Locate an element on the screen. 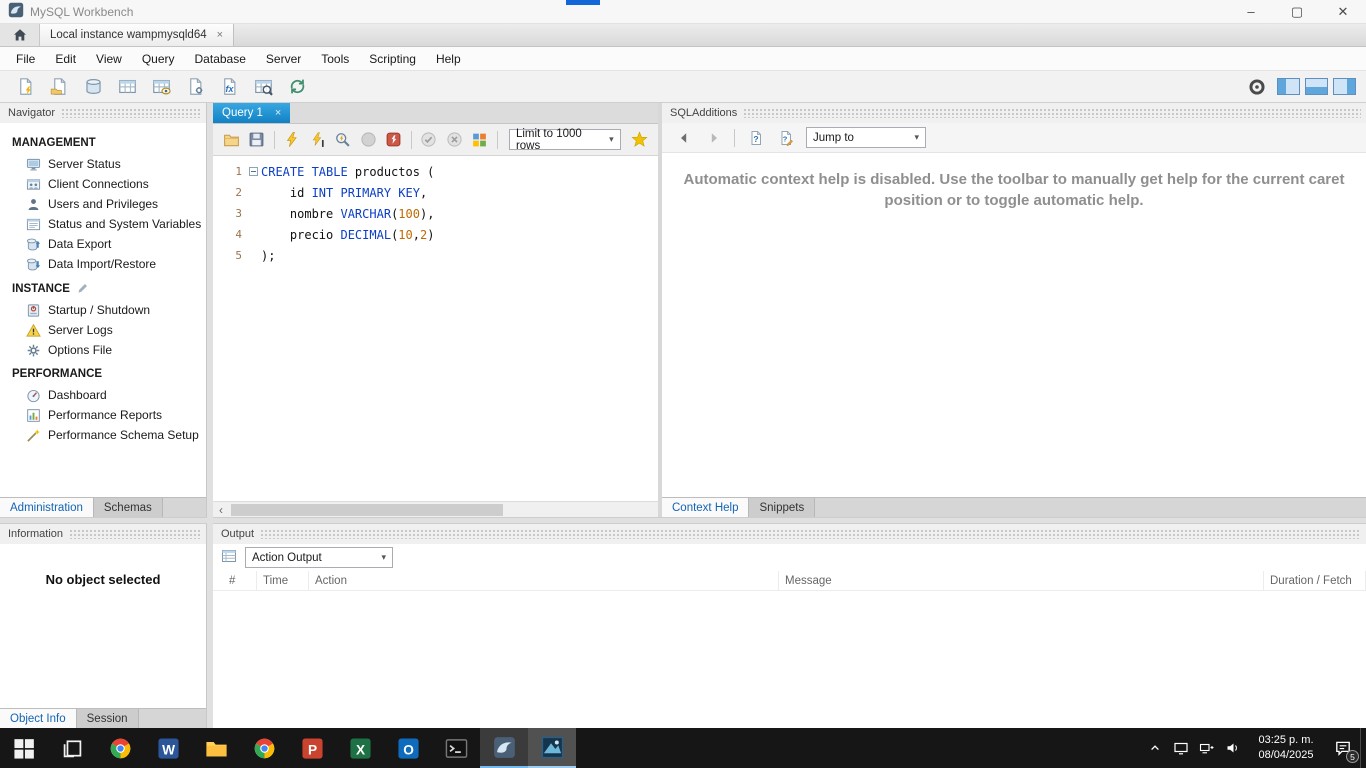 The image size is (1366, 768). query-tab: Query 1 × is located at coordinates (252, 113).